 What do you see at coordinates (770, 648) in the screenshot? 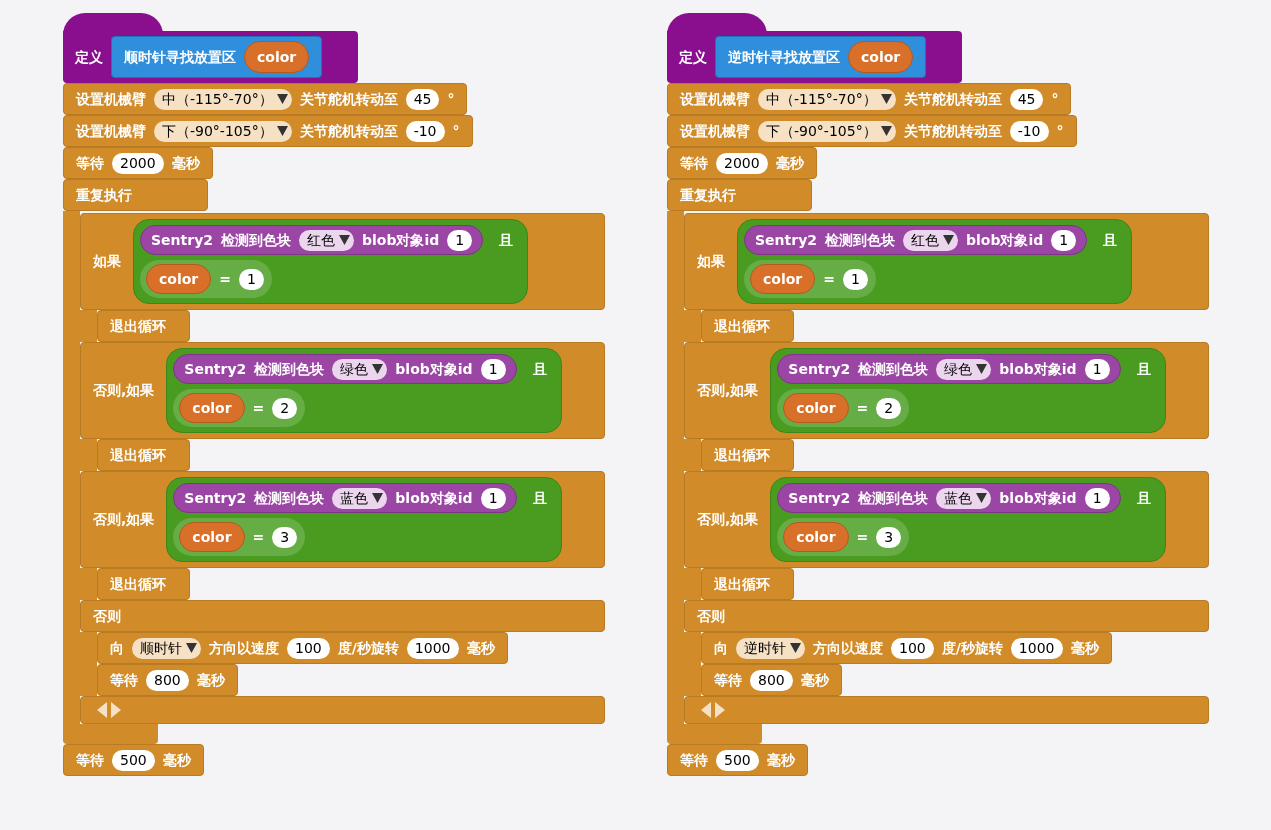
I see `dropdown: 逆时针` at bounding box center [770, 648].